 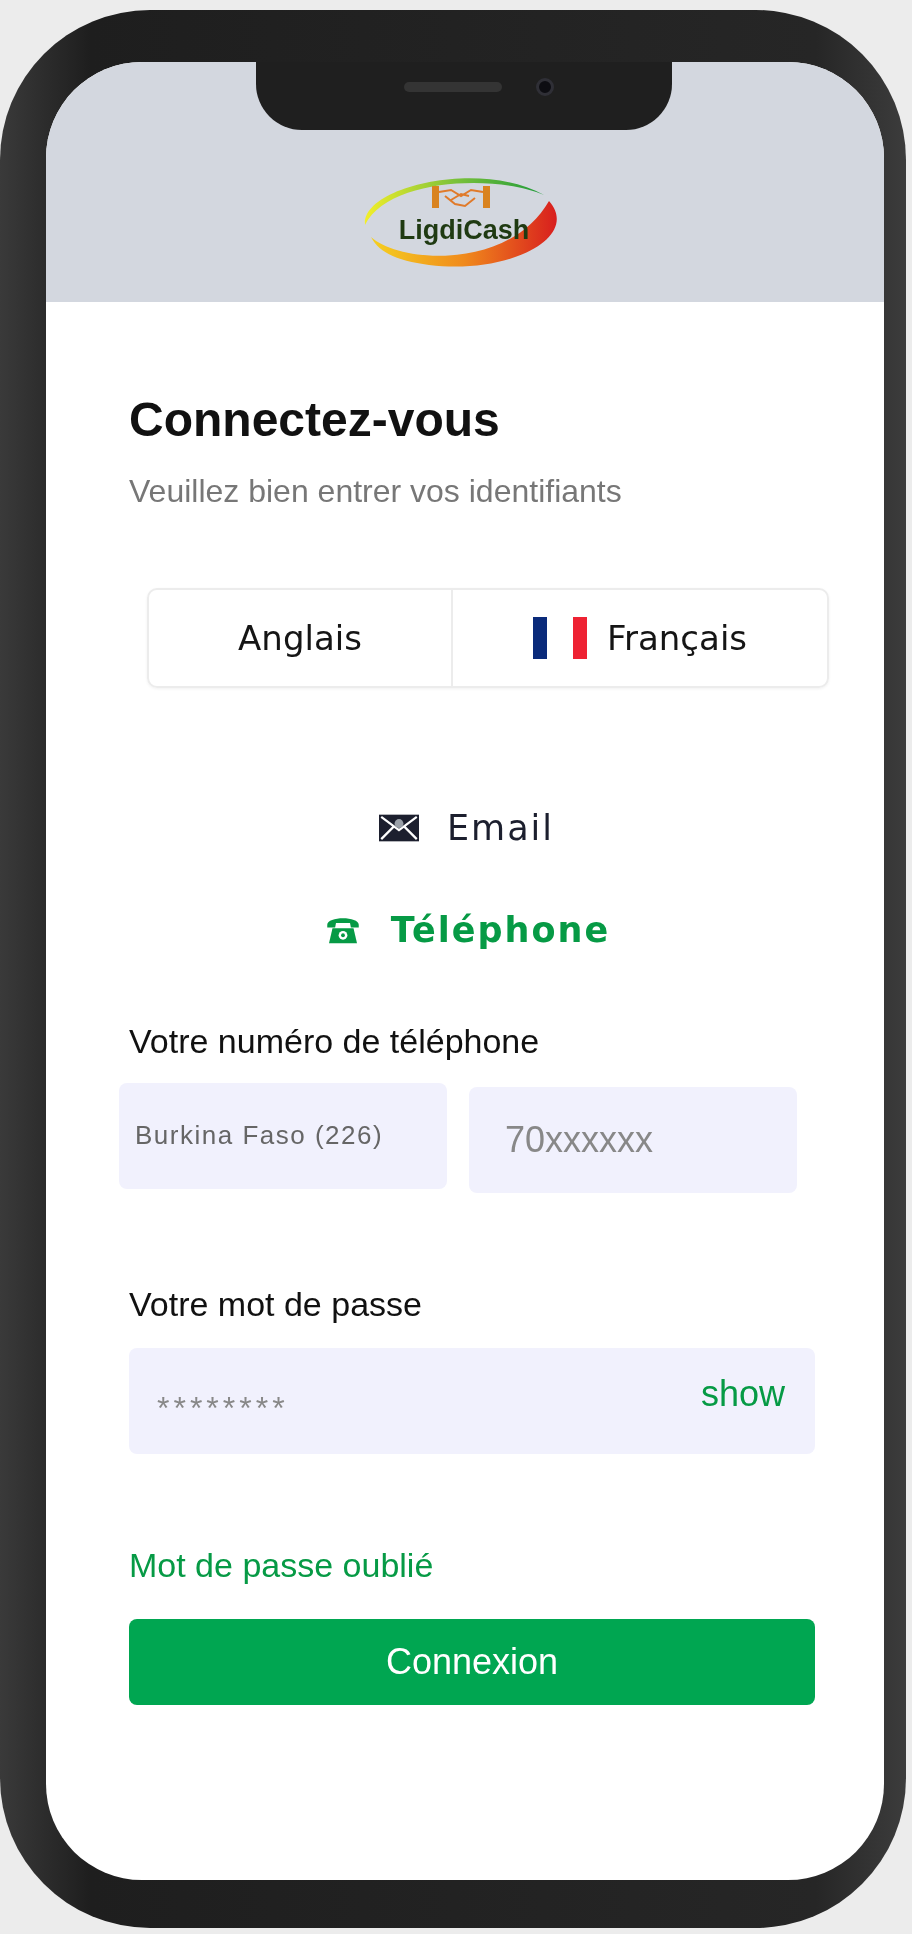 I want to click on page-subtitle: Veuillez bien entrer vos identifiants, so click(x=376, y=491).